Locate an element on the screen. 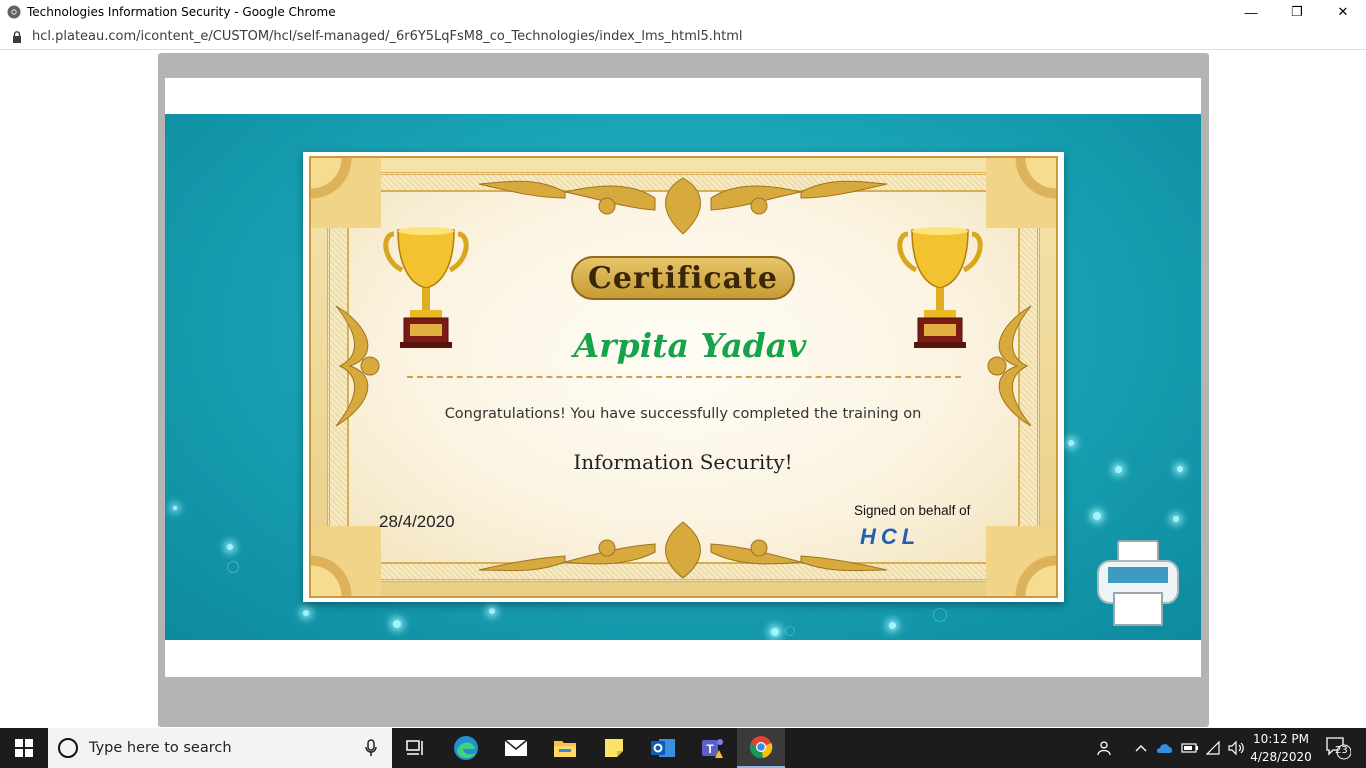  onedrive-icon is located at coordinates (1164, 748).